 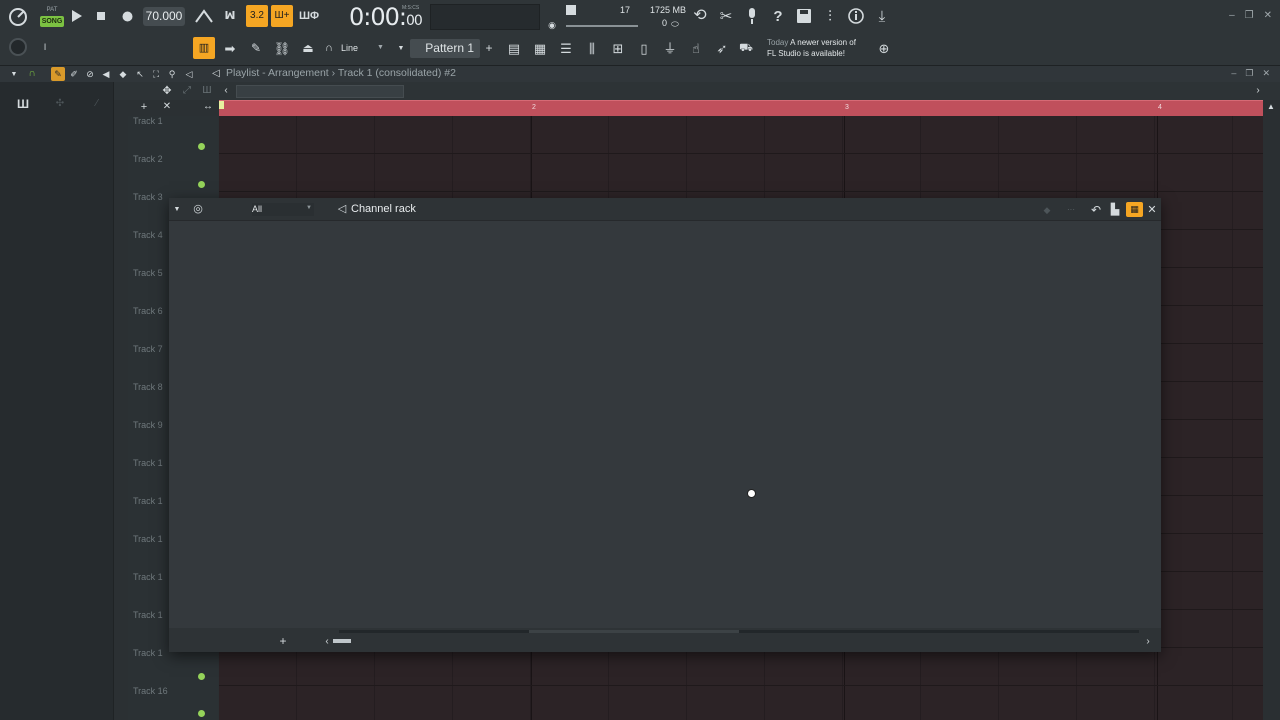 What do you see at coordinates (189, 74) in the screenshot?
I see `playback-tool-icon: ◁` at bounding box center [189, 74].